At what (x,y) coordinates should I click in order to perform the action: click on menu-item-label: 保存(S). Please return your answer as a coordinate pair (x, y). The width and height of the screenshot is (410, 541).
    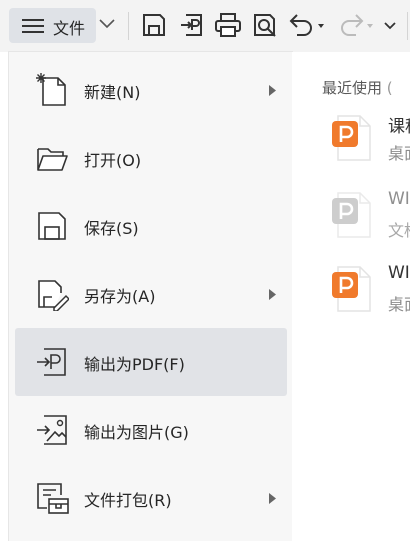
    Looking at the image, I should click on (111, 228).